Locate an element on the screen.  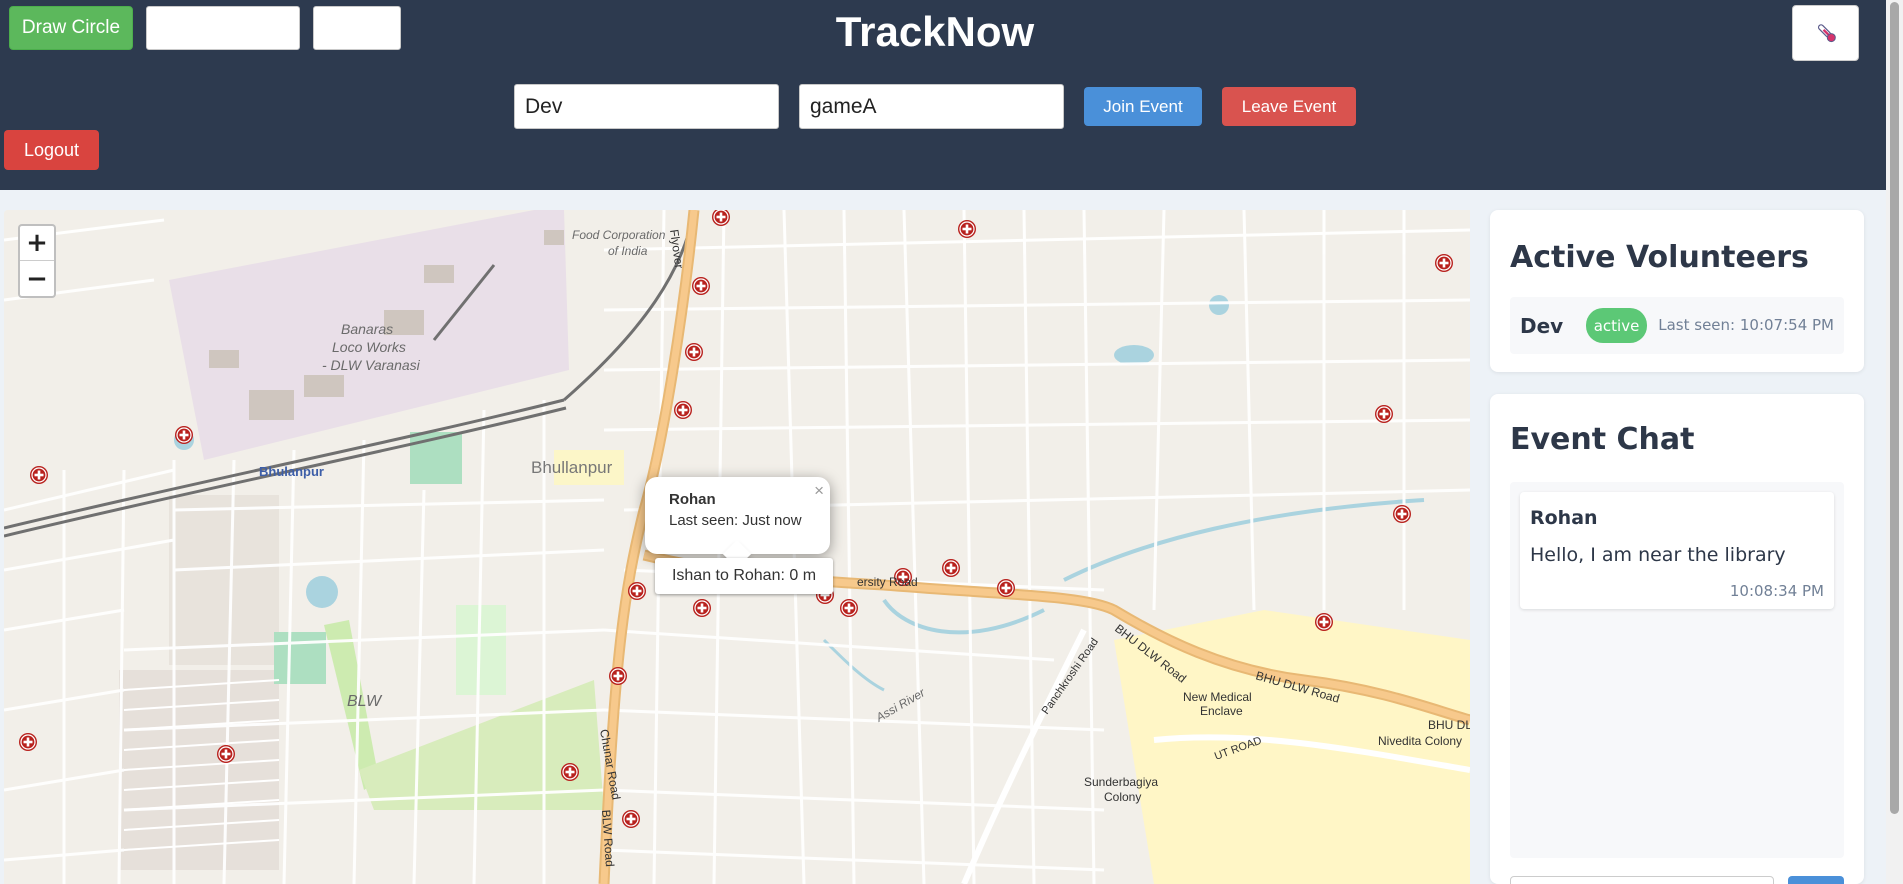
map-label-food-corp: Food Corporation is located at coordinates (619, 235).